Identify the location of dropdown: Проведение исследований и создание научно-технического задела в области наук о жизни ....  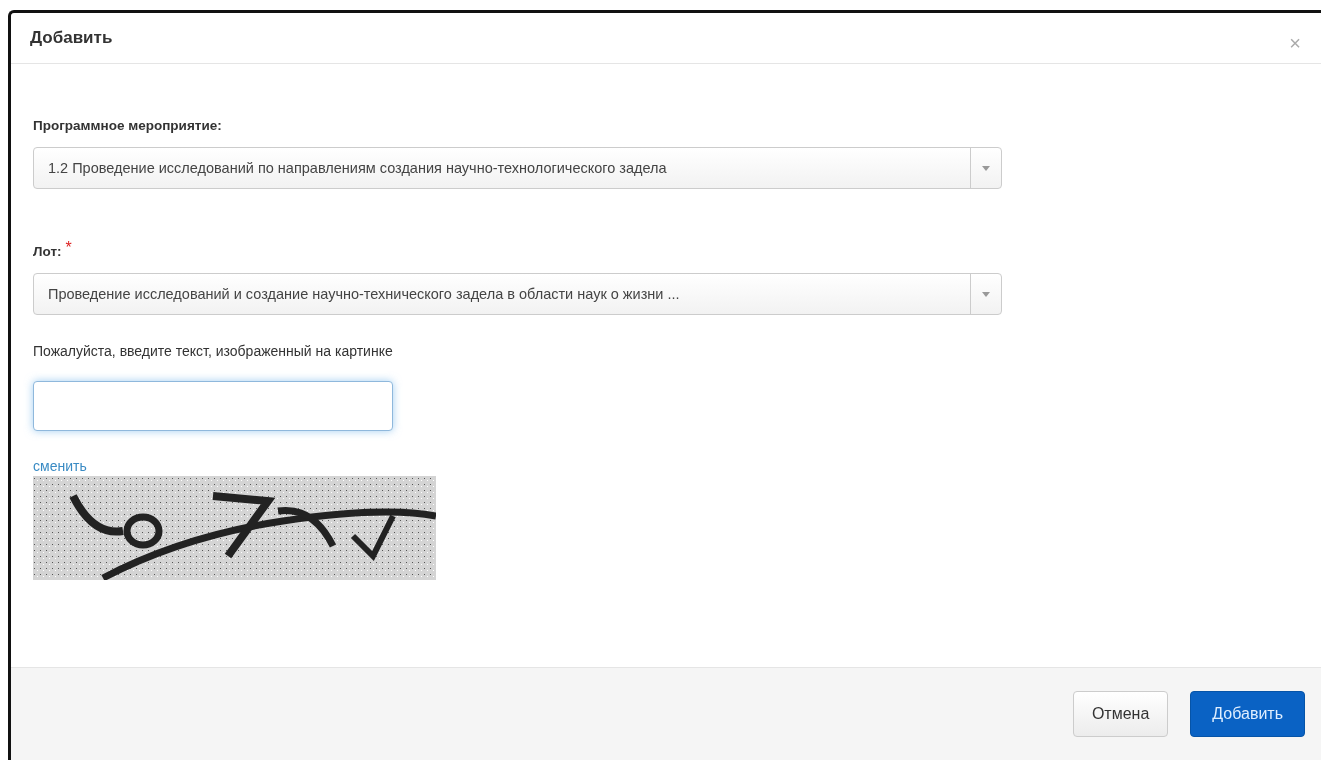
(517, 294).